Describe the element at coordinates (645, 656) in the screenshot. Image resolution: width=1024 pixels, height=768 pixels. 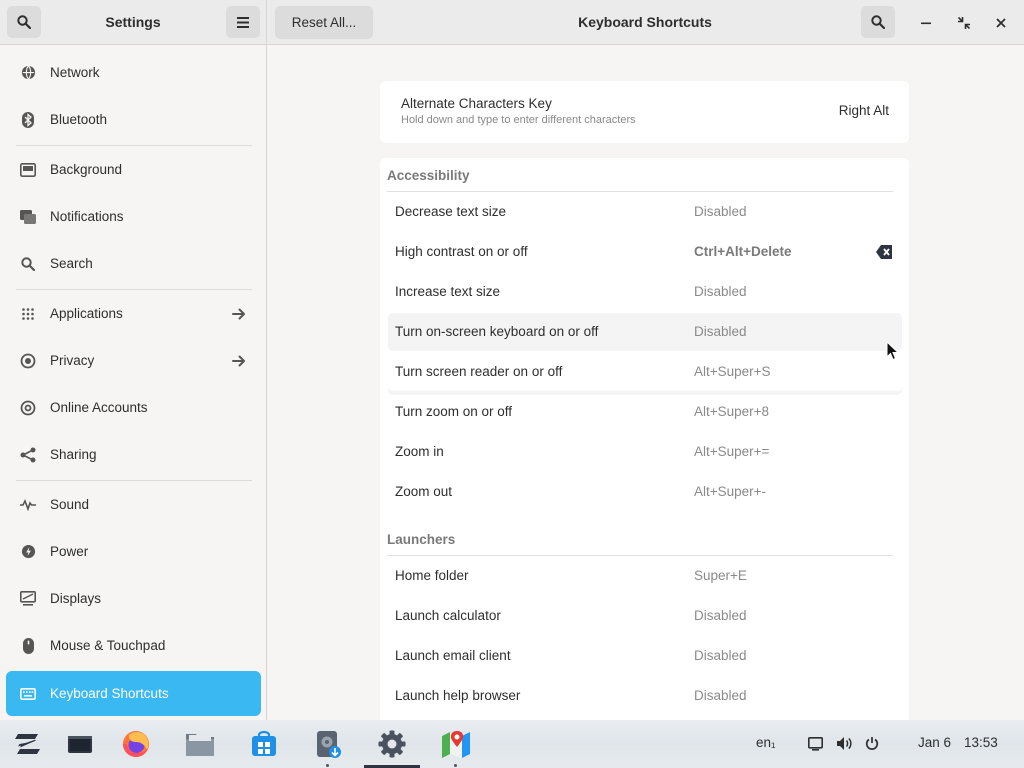
I see `shortcut-row: Launch email client Disabled` at that location.